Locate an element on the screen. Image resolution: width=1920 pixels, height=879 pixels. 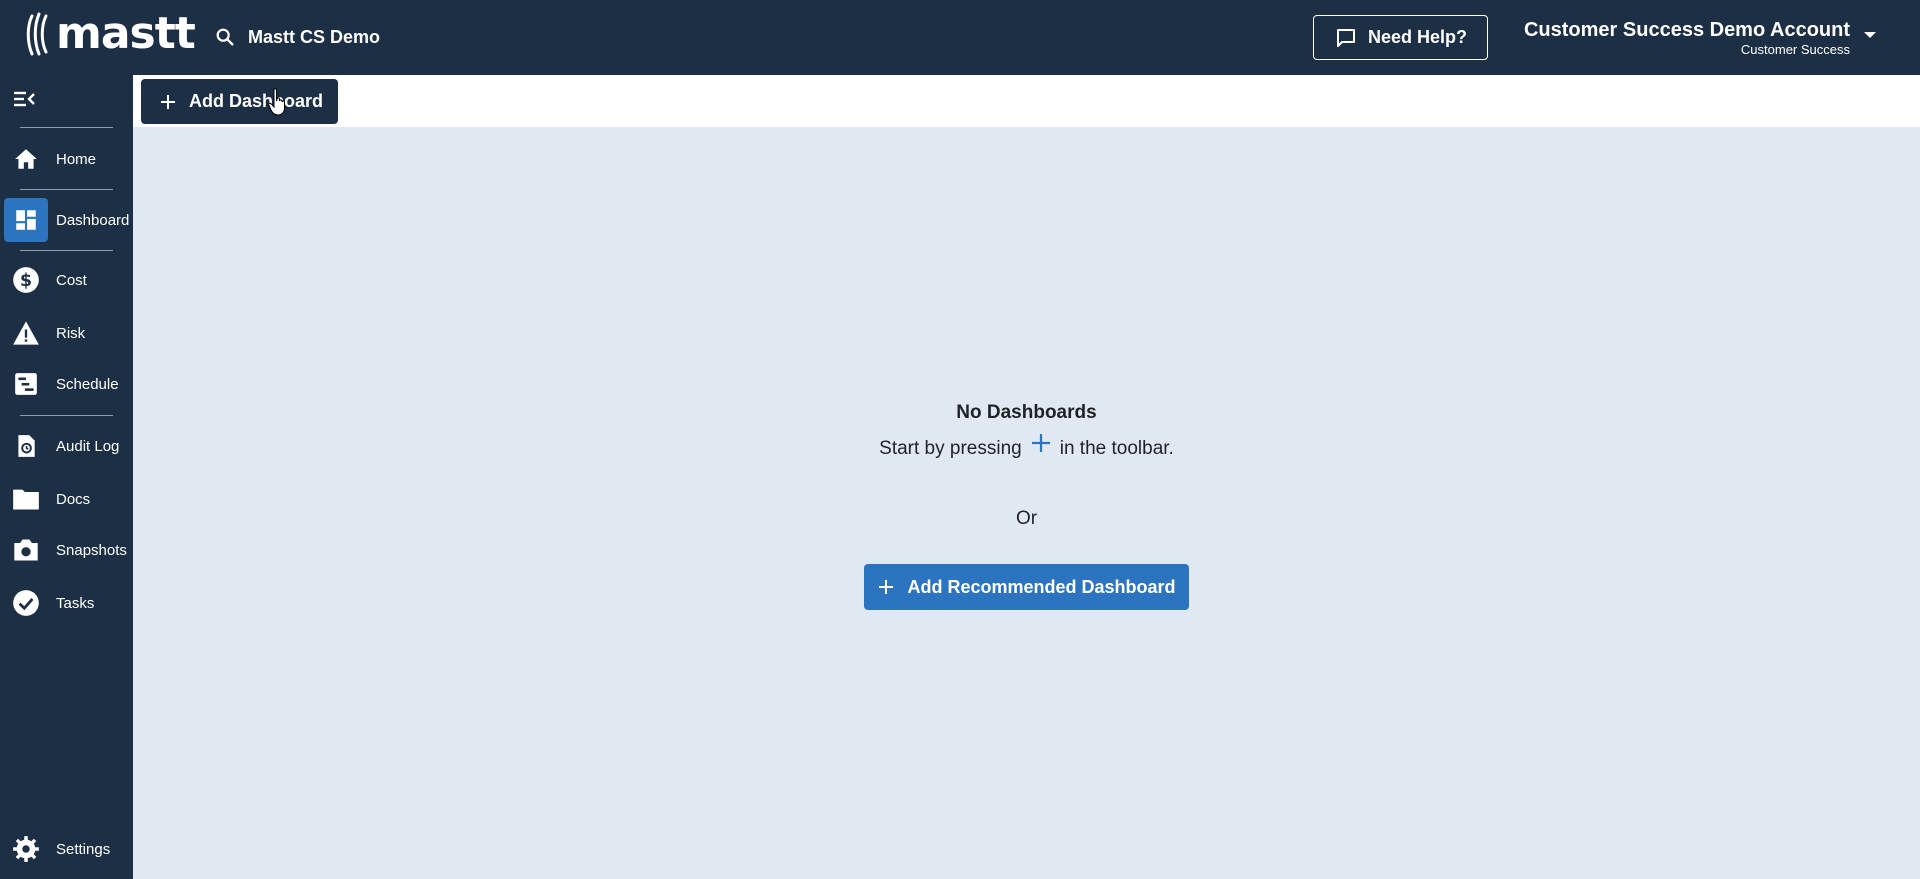
home-icon is located at coordinates (26, 159).